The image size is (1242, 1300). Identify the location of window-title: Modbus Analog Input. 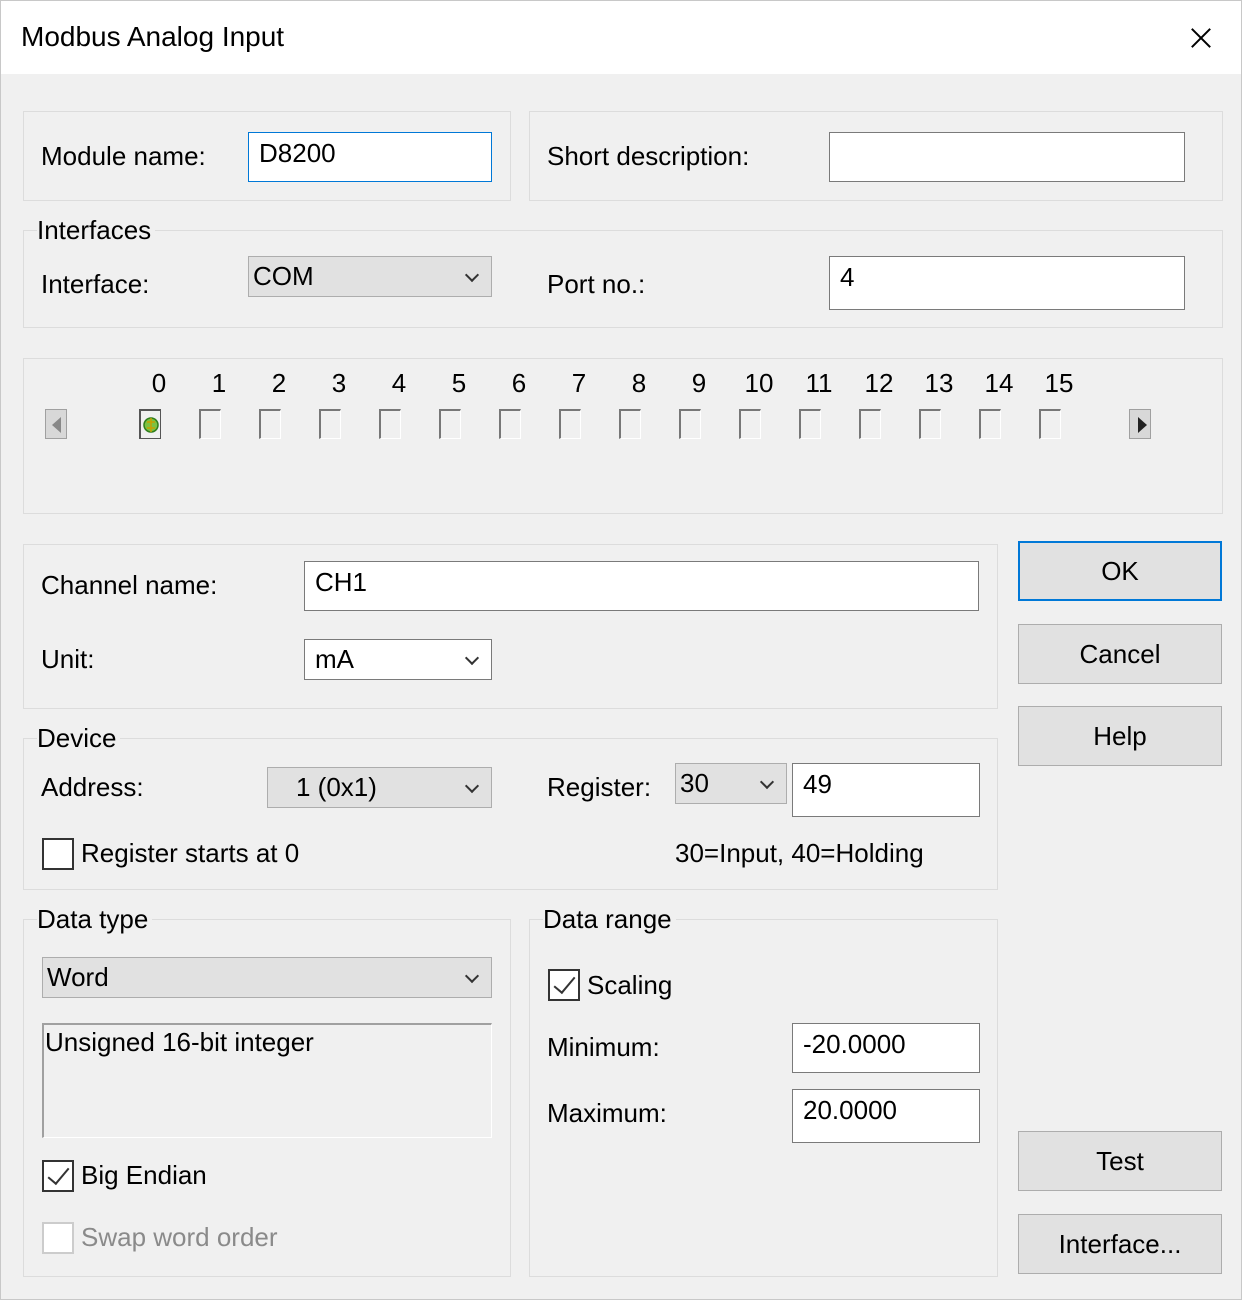
(153, 36).